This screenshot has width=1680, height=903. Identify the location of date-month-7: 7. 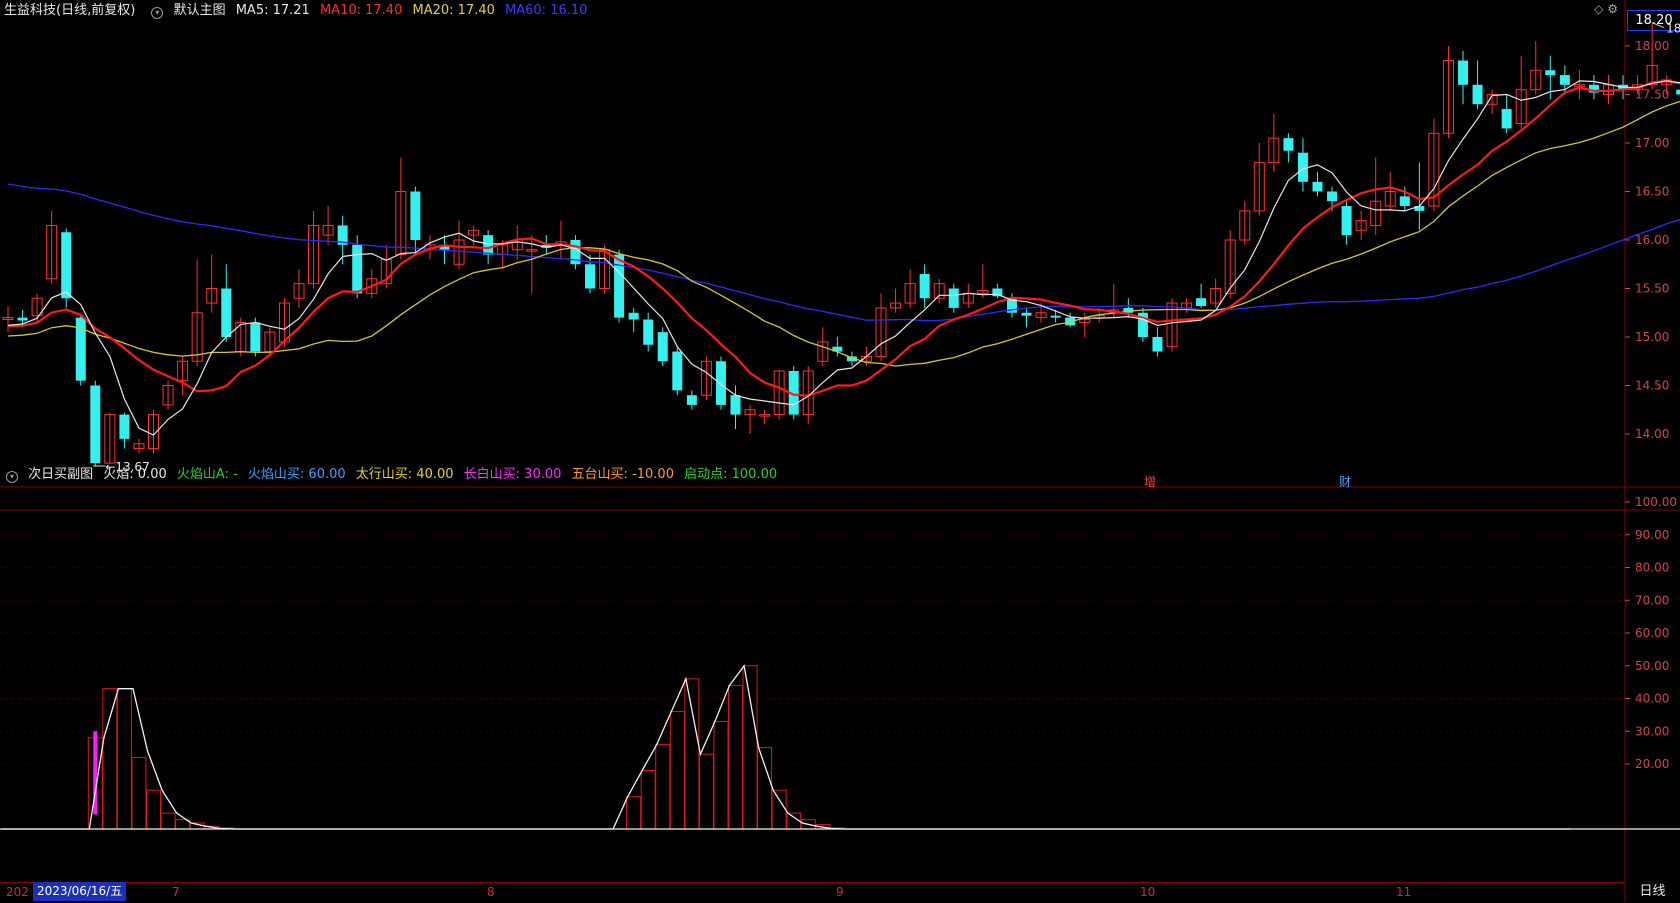
(176, 892).